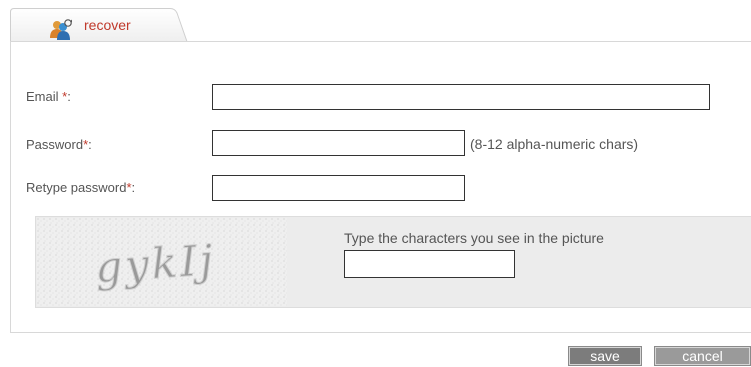 The height and width of the screenshot is (367, 751). What do you see at coordinates (429, 264) in the screenshot?
I see `captcha-input` at bounding box center [429, 264].